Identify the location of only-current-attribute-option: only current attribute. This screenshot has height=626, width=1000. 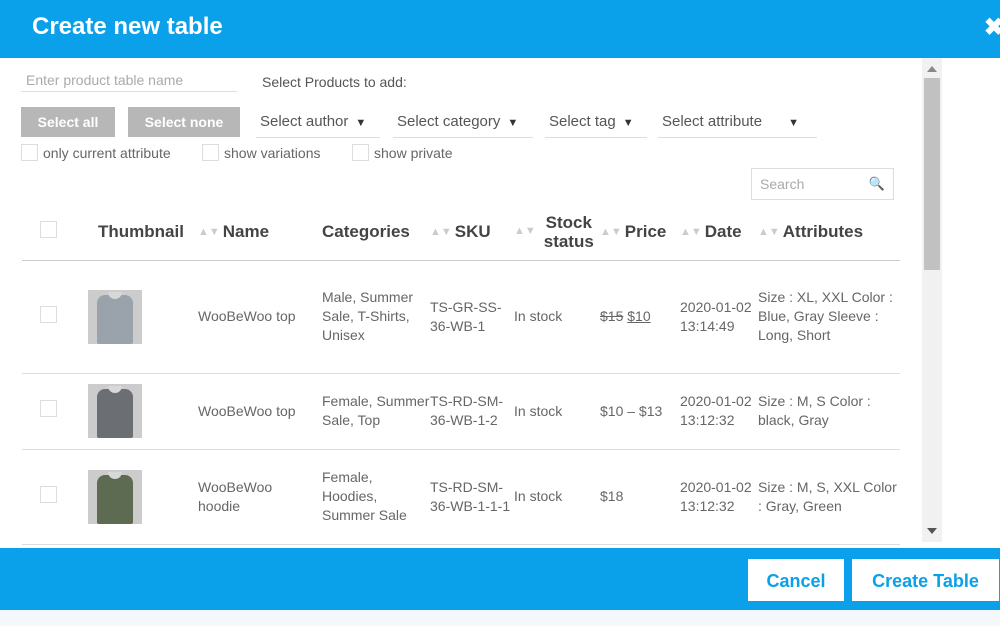
(96, 152).